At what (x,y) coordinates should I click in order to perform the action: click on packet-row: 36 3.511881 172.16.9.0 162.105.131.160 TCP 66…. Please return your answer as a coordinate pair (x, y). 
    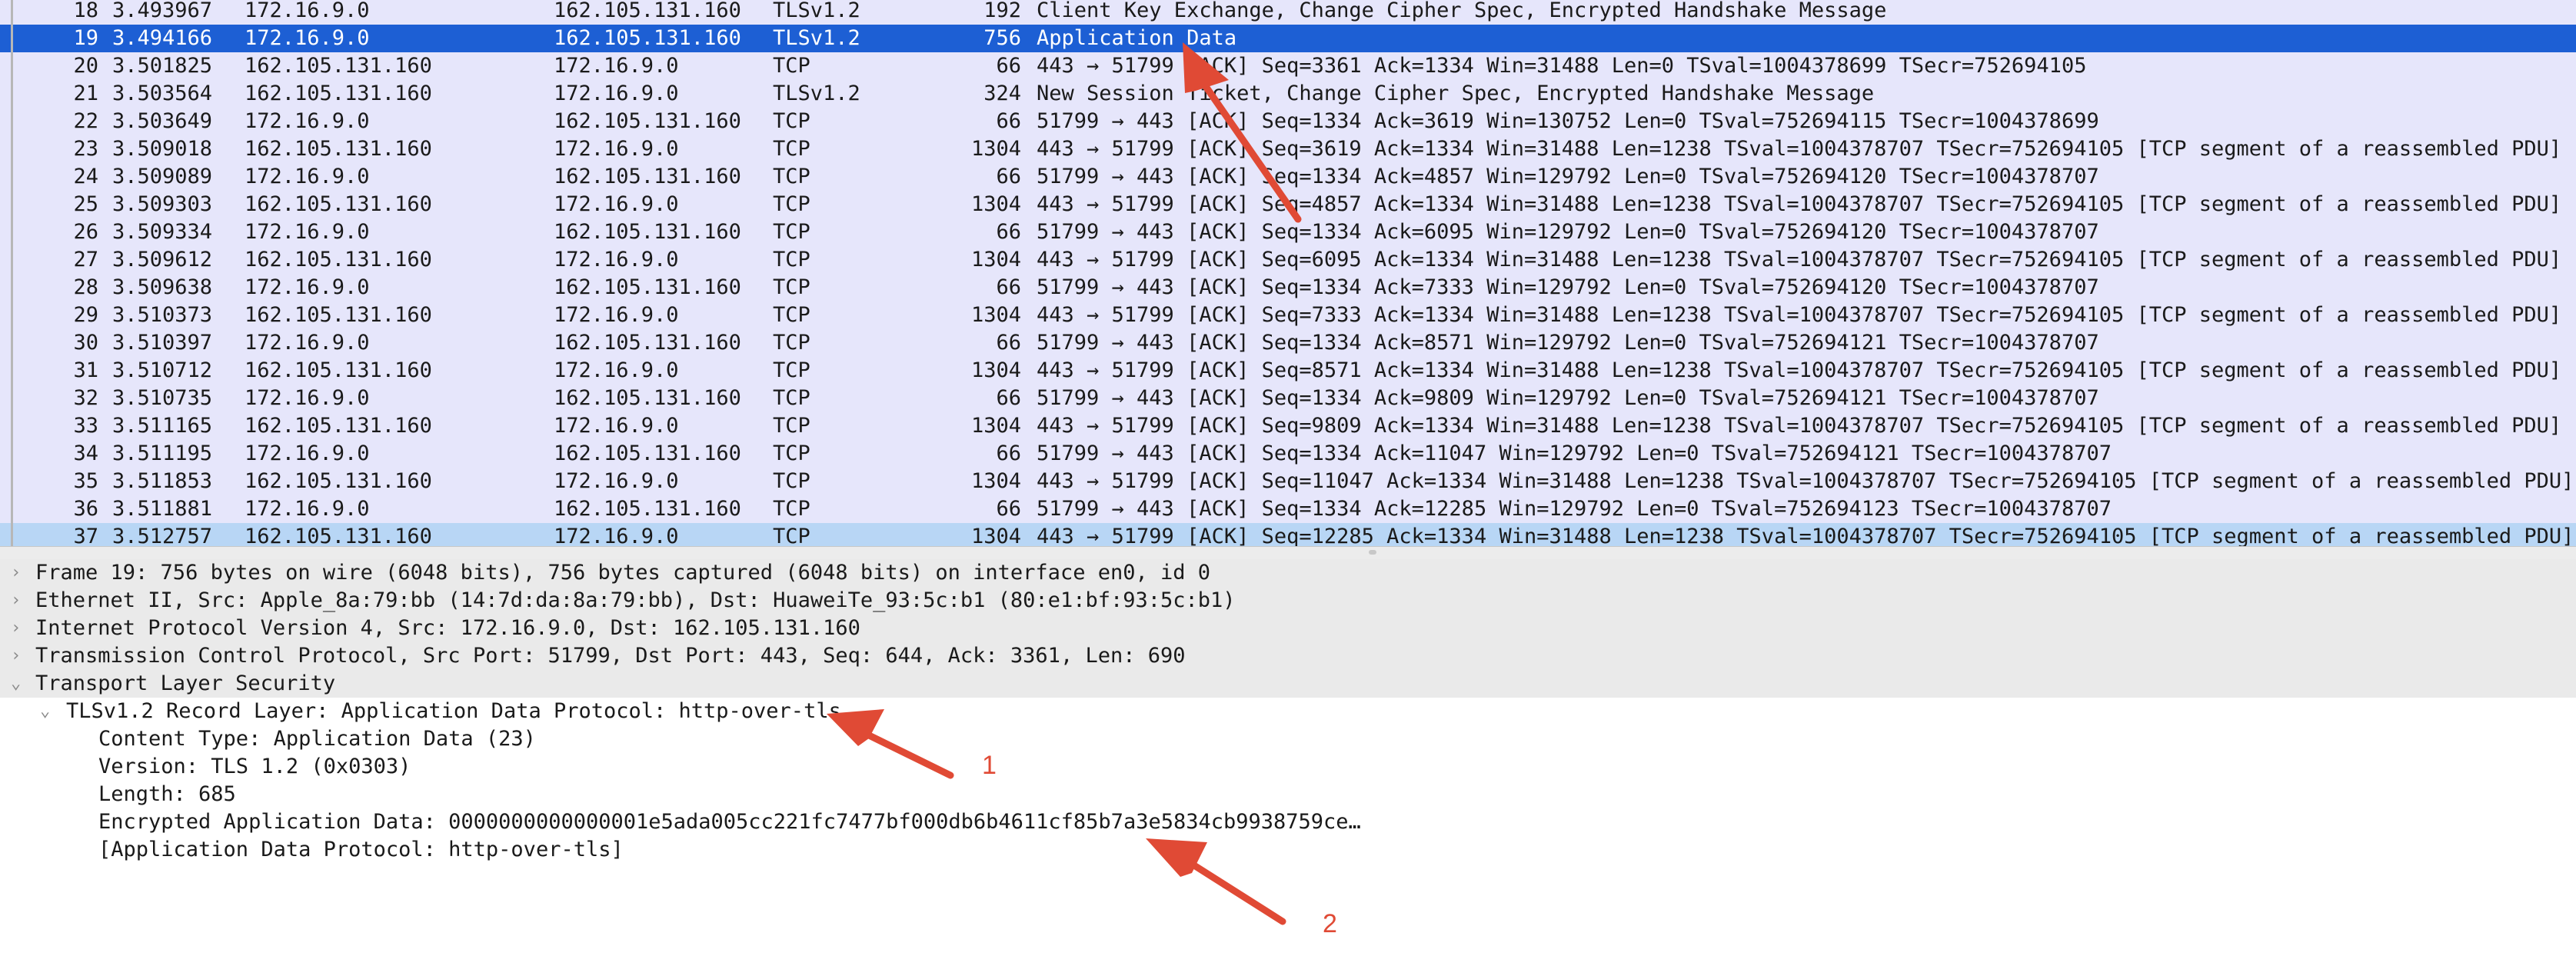
    Looking at the image, I should click on (1288, 509).